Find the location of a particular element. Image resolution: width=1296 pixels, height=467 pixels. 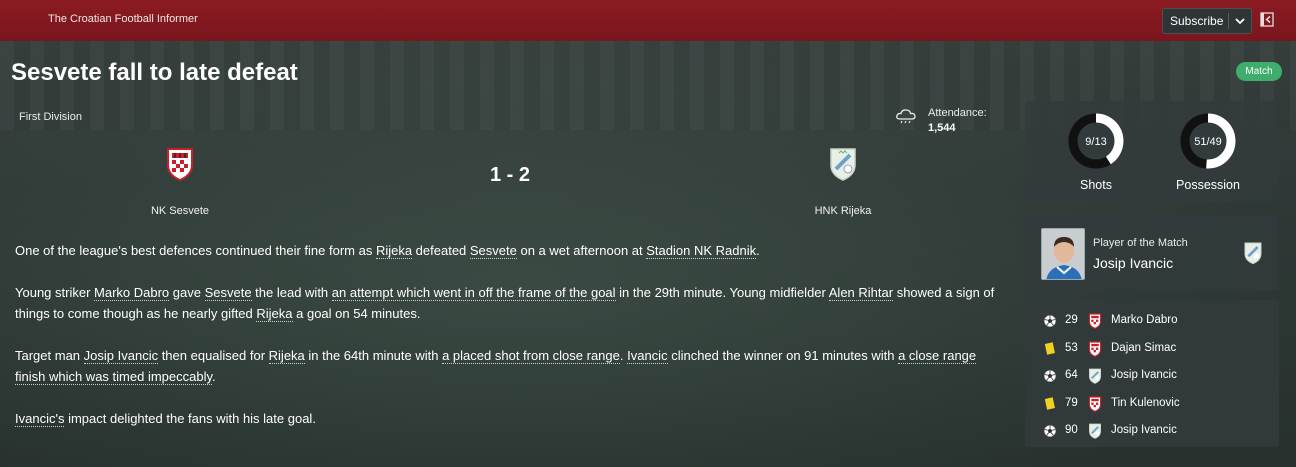

list-item: 90 Josip Ivancic is located at coordinates (1152, 431).